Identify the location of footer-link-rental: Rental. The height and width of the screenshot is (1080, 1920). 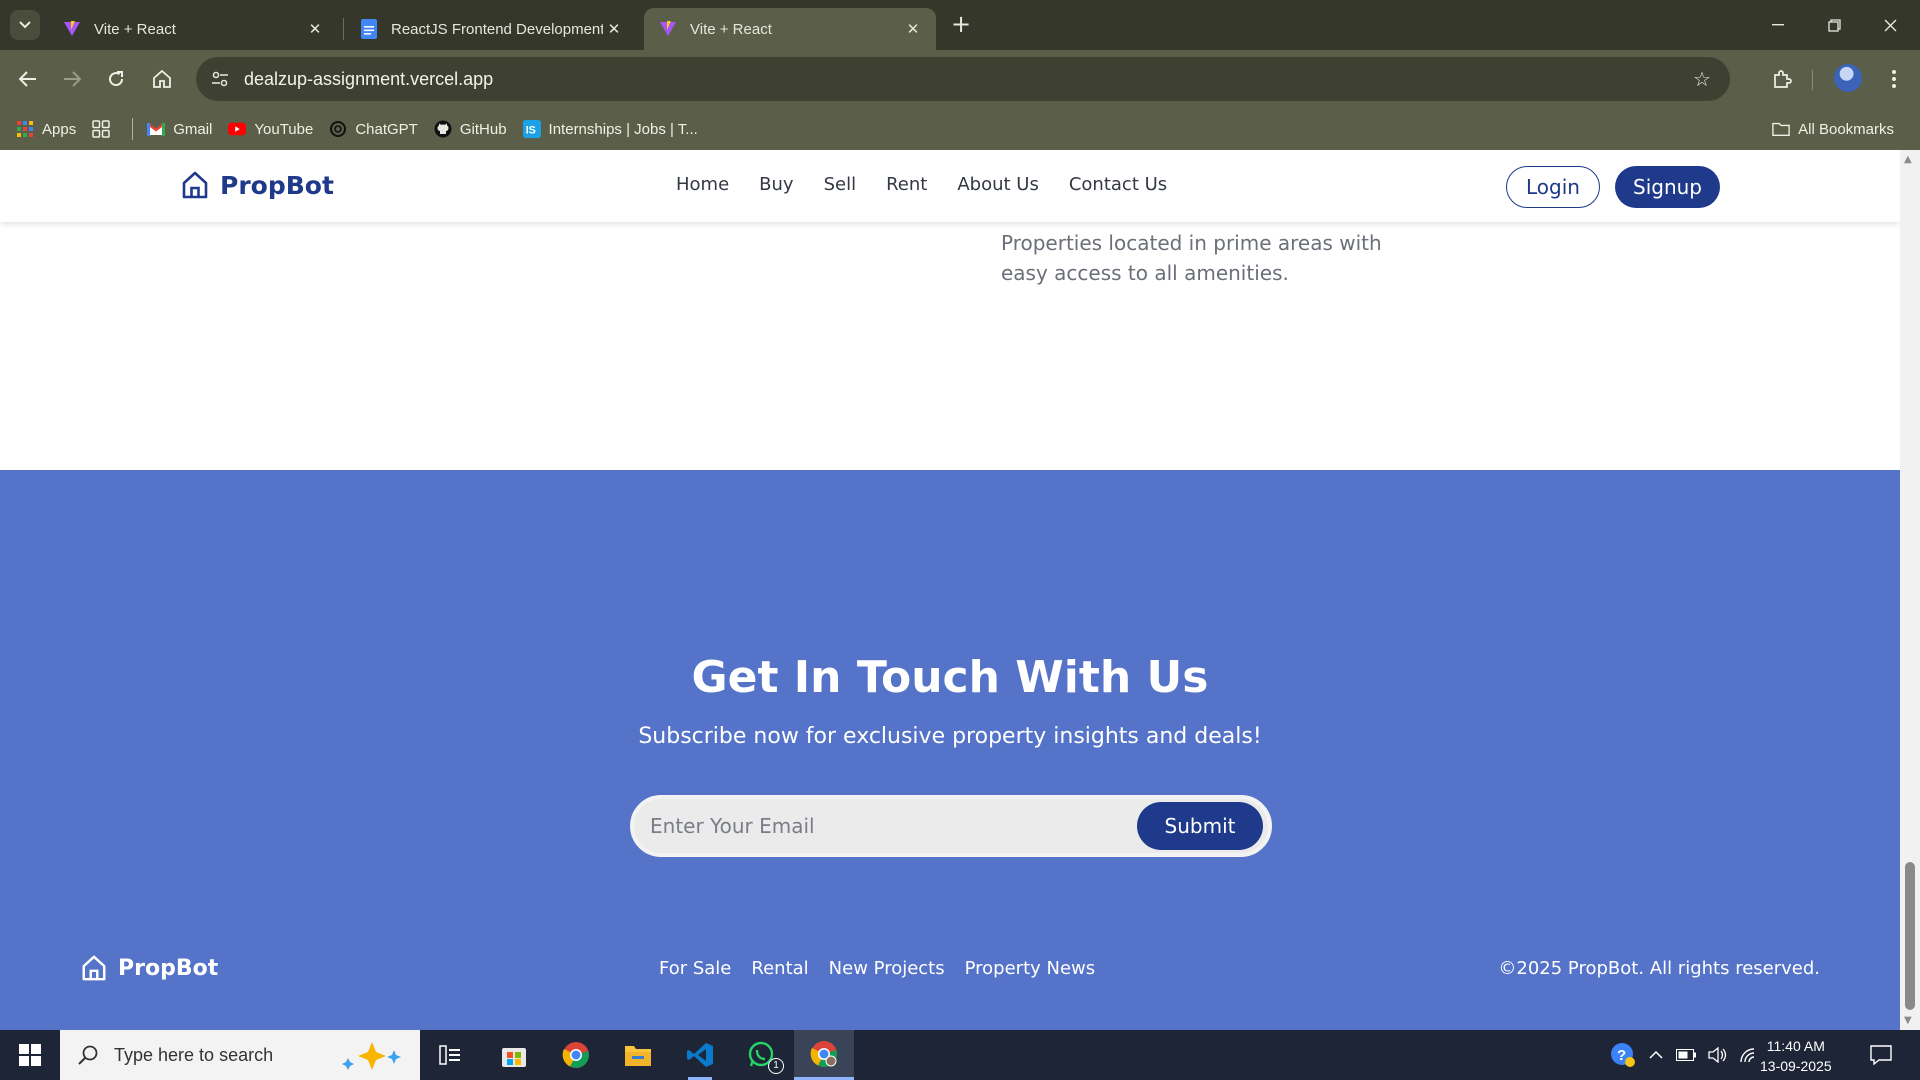
(779, 968).